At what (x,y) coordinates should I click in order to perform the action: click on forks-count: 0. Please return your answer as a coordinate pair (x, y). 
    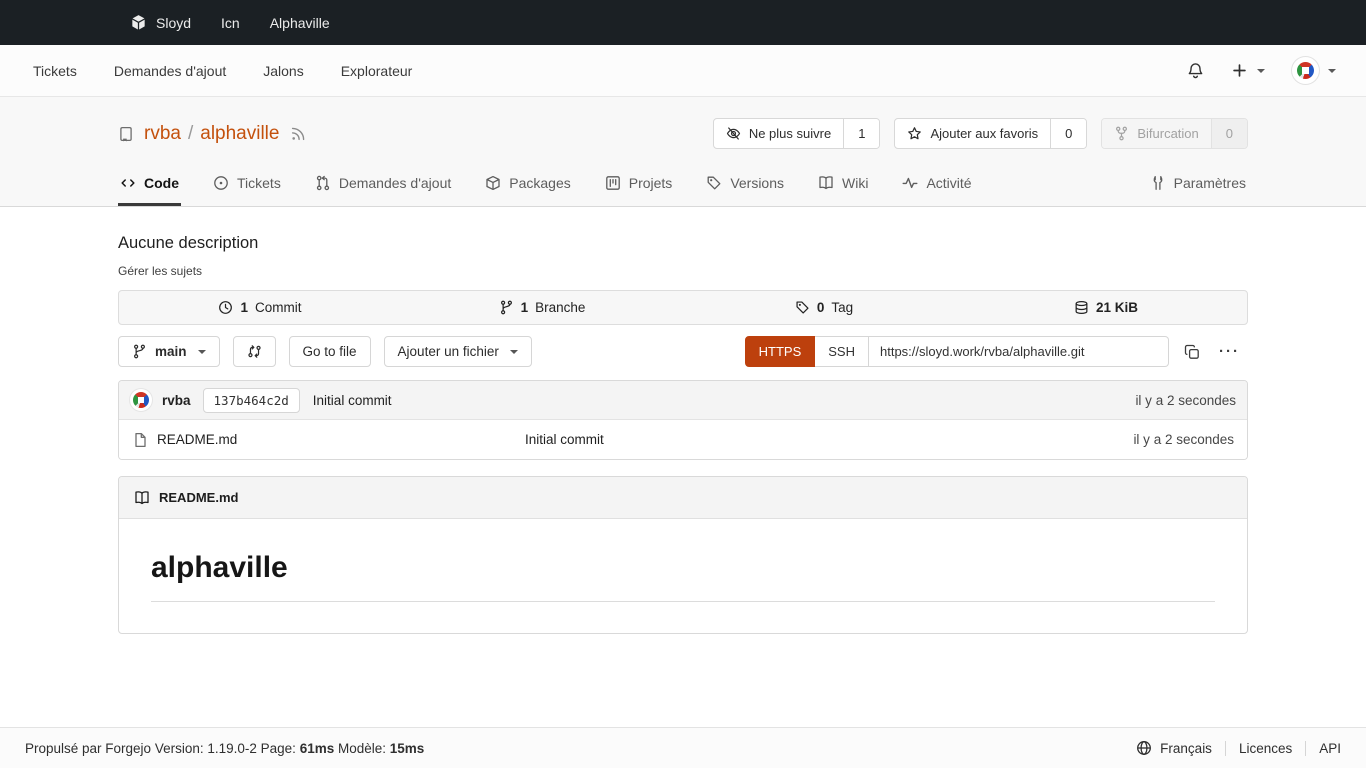
    Looking at the image, I should click on (1229, 133).